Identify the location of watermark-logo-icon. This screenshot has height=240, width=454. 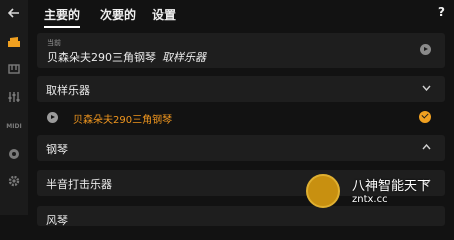
(323, 191).